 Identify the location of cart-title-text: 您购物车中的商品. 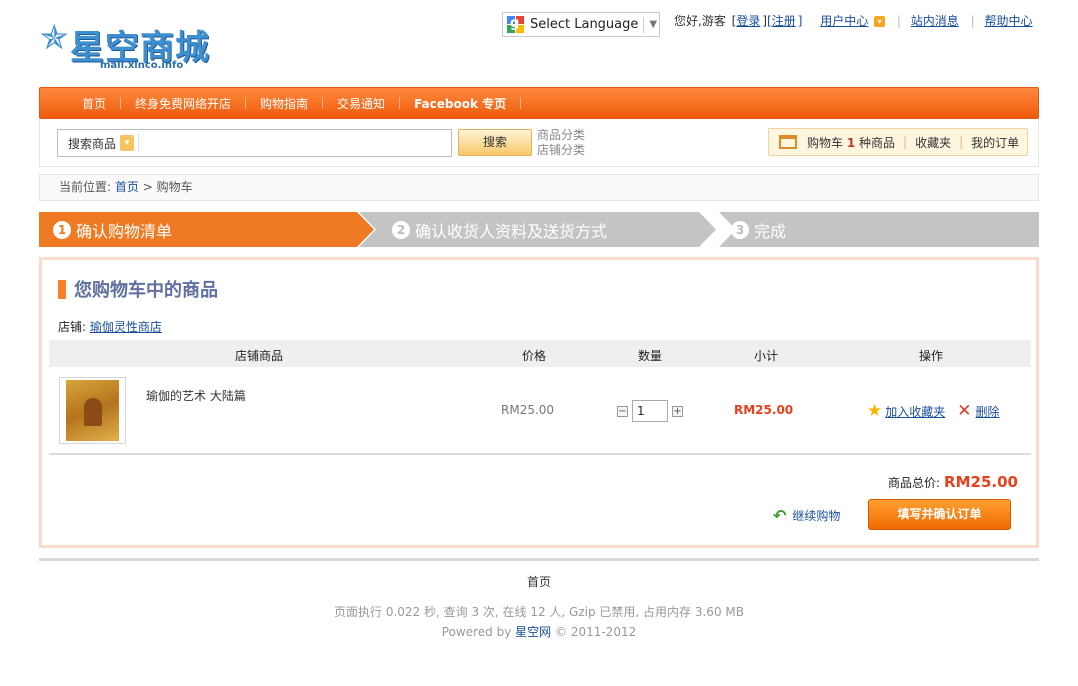
(146, 290).